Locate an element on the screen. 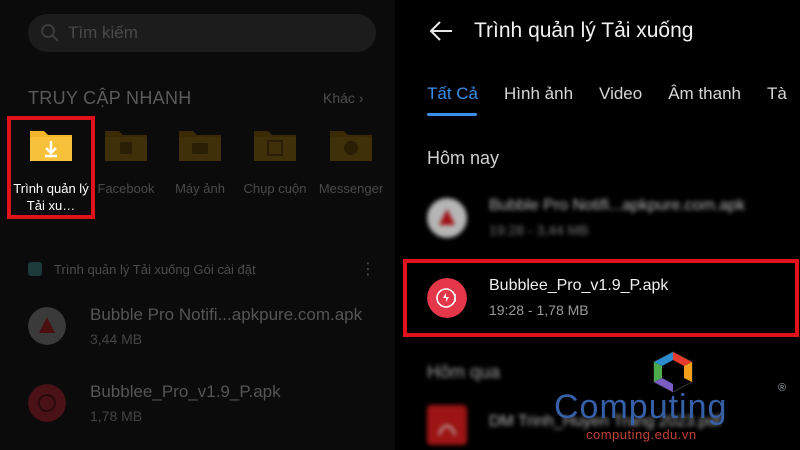 Image resolution: width=800 pixels, height=450 pixels. search-input is located at coordinates (208, 33).